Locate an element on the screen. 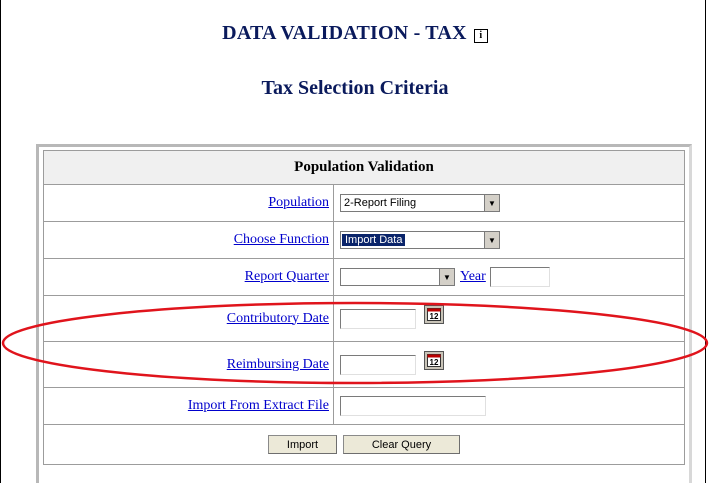  panel-header: Population Validation is located at coordinates (364, 167).